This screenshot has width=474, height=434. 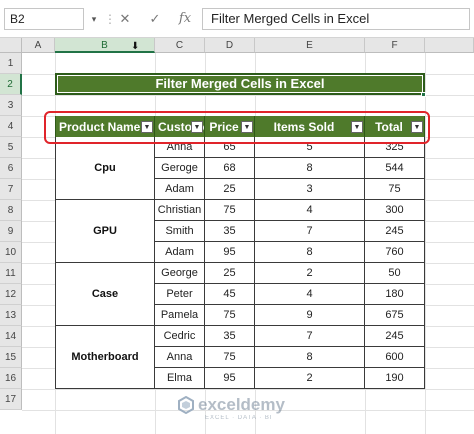 What do you see at coordinates (11, 294) in the screenshot?
I see `row-header-12: 12` at bounding box center [11, 294].